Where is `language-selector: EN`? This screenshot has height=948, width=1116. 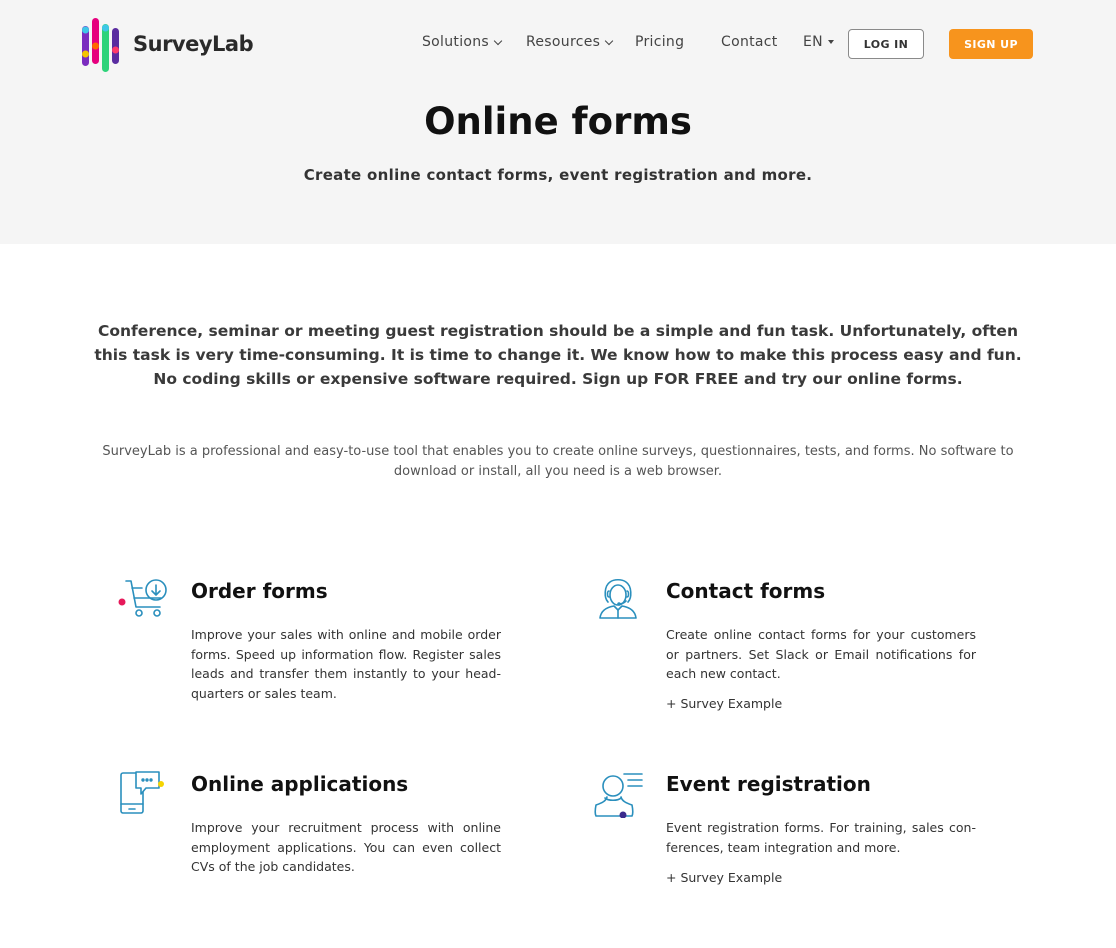
language-selector: EN is located at coordinates (818, 42).